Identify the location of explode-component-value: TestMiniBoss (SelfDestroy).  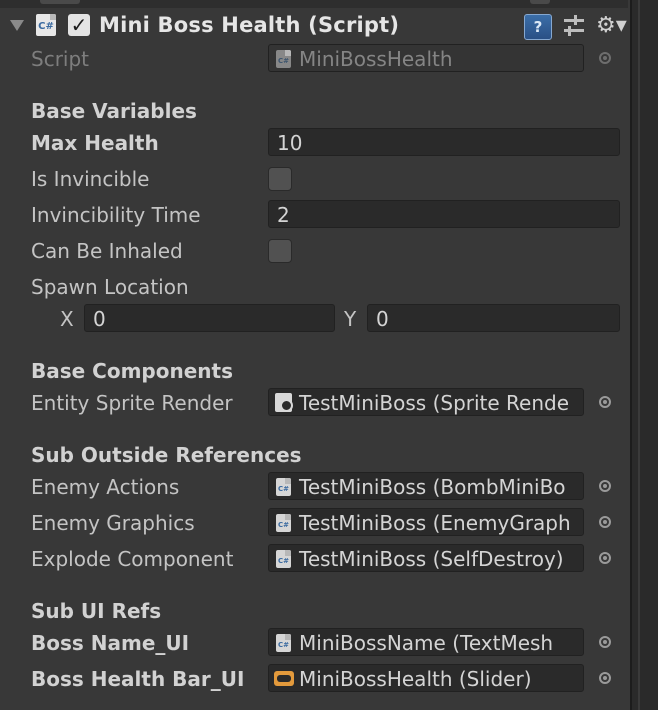
(431, 559).